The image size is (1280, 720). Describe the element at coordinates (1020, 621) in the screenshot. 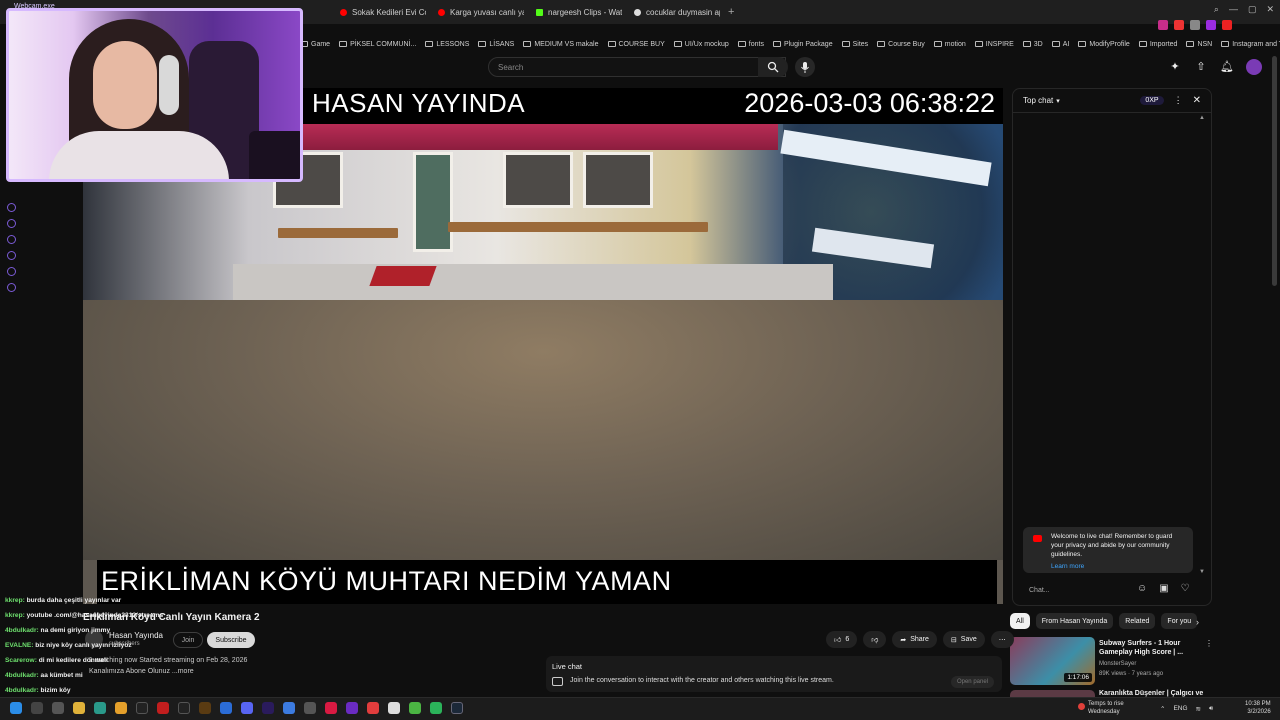

I see `chip-all: All` at that location.